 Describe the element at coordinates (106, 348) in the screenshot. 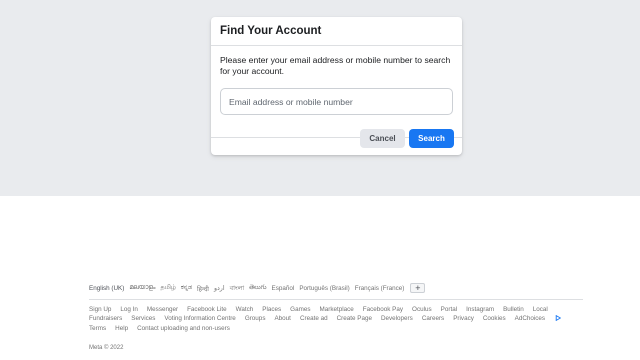

I see `copyright: Meta © 2022` at that location.